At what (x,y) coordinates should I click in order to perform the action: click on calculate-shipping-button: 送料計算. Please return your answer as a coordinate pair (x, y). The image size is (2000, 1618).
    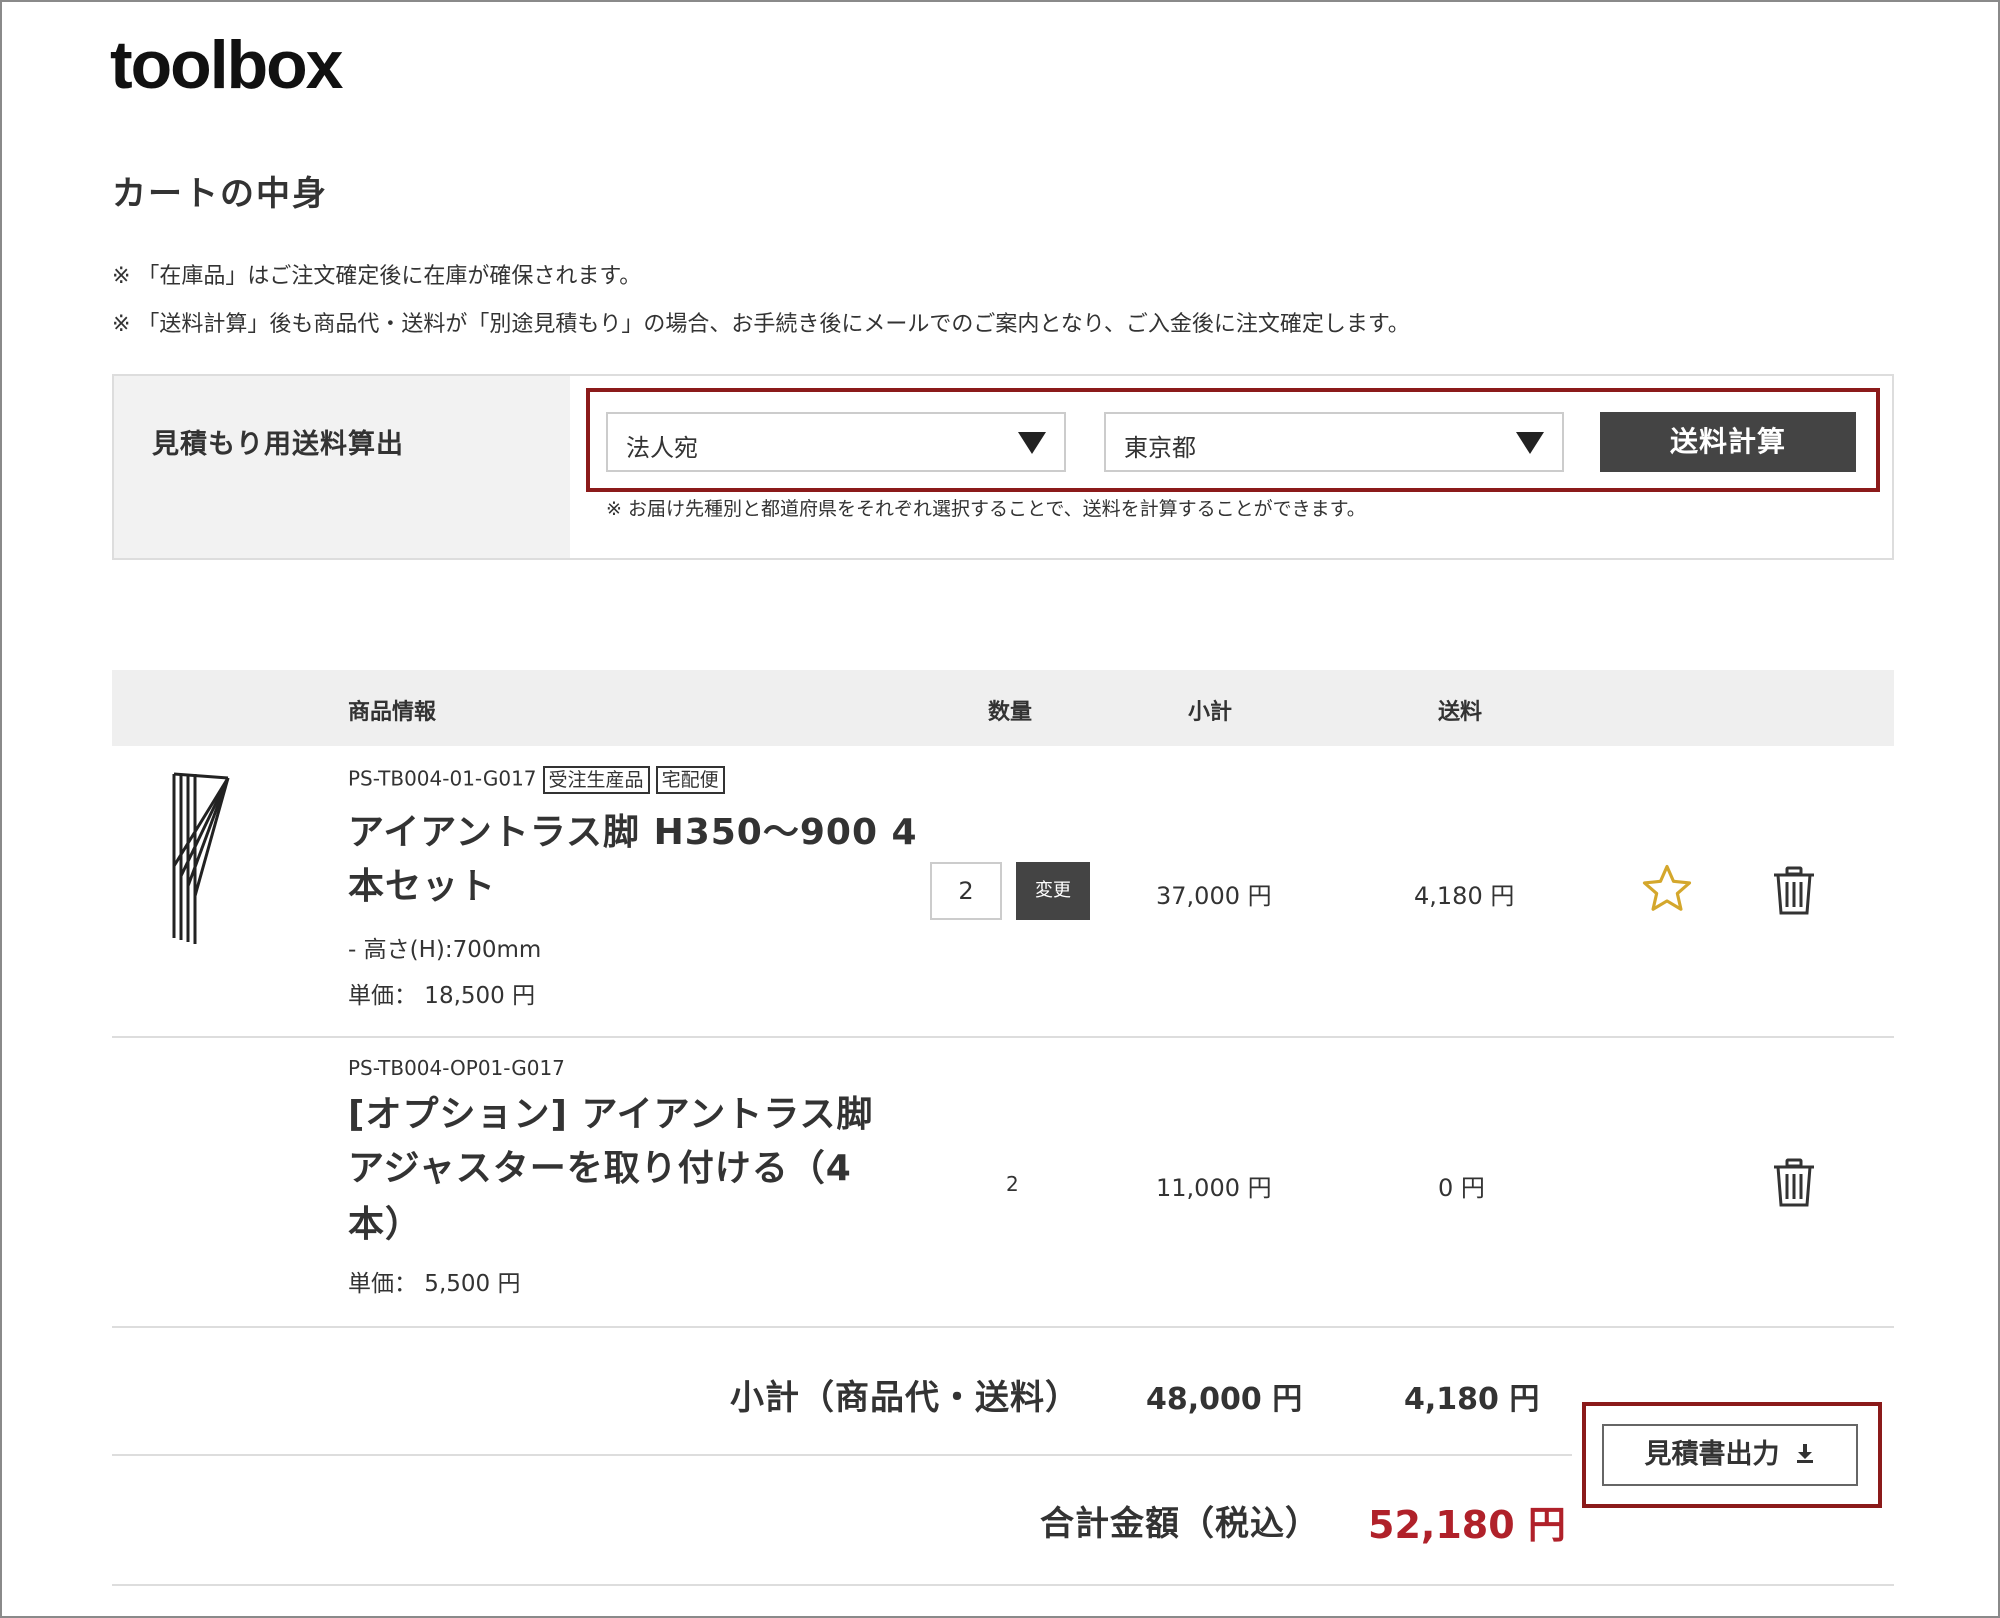
    Looking at the image, I should click on (1728, 442).